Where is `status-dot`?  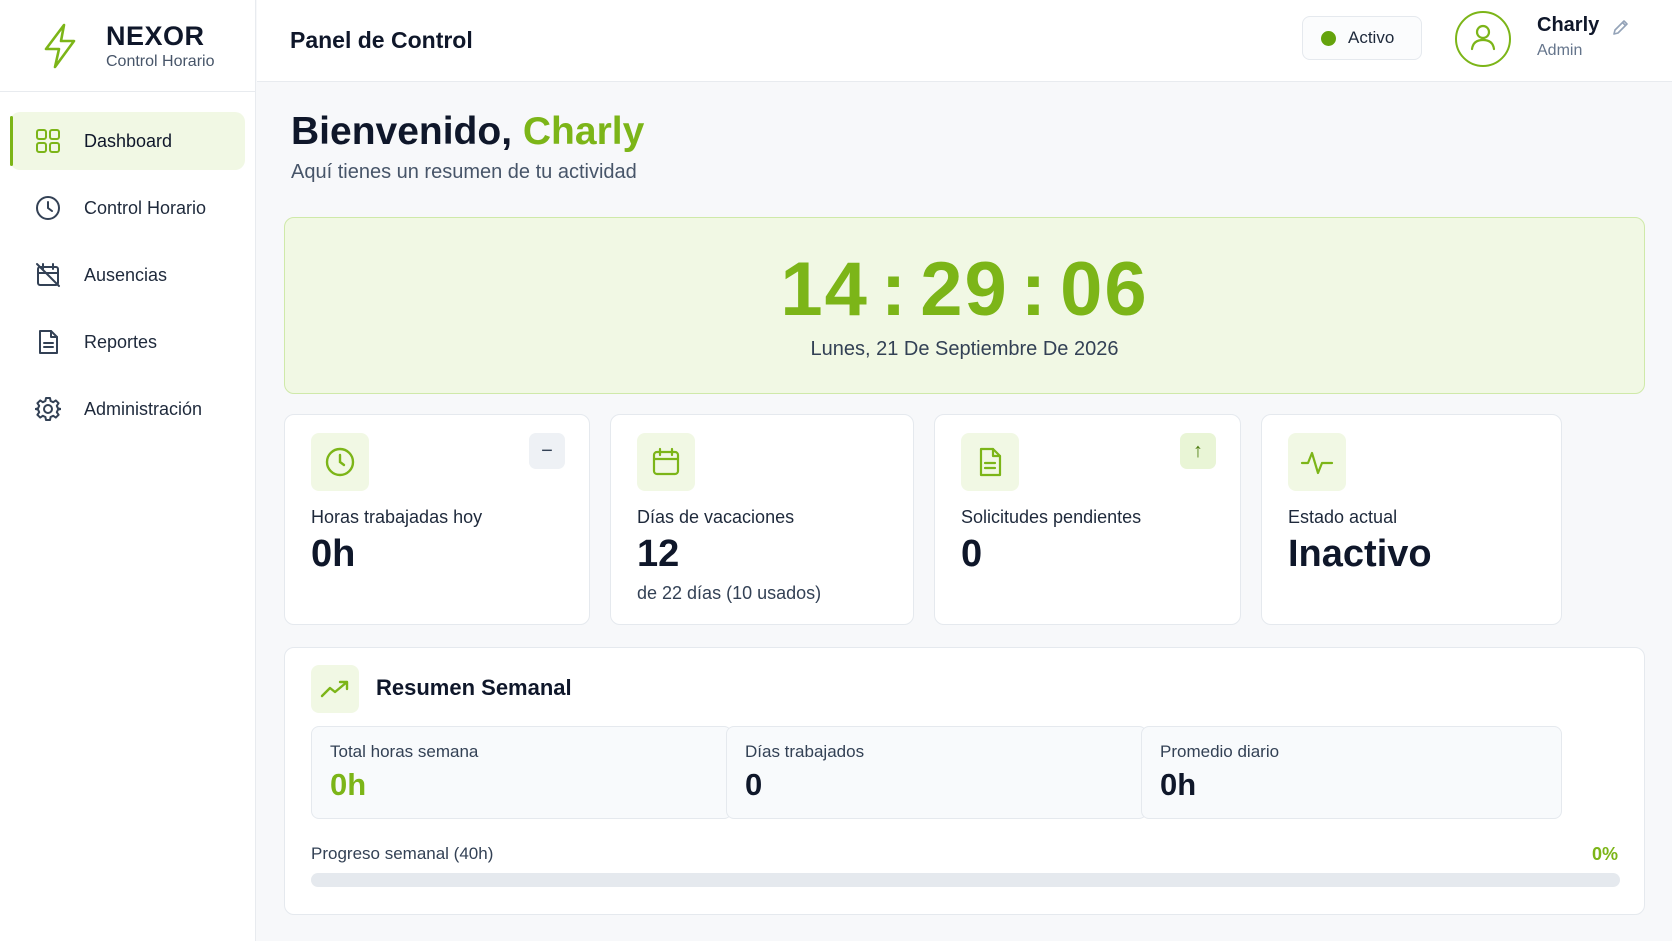 status-dot is located at coordinates (1328, 38).